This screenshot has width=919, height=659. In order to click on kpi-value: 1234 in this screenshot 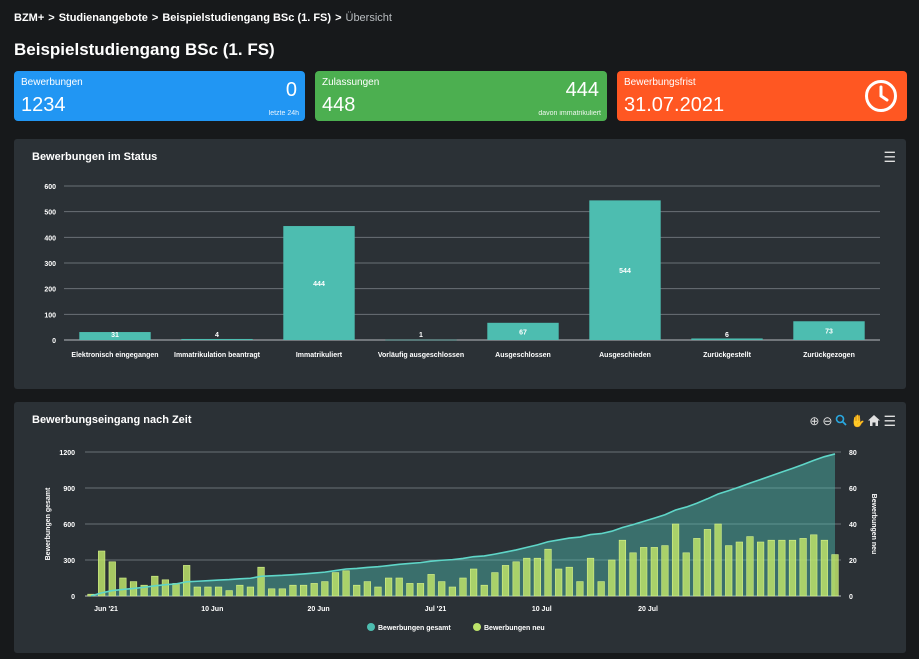, I will do `click(43, 105)`.